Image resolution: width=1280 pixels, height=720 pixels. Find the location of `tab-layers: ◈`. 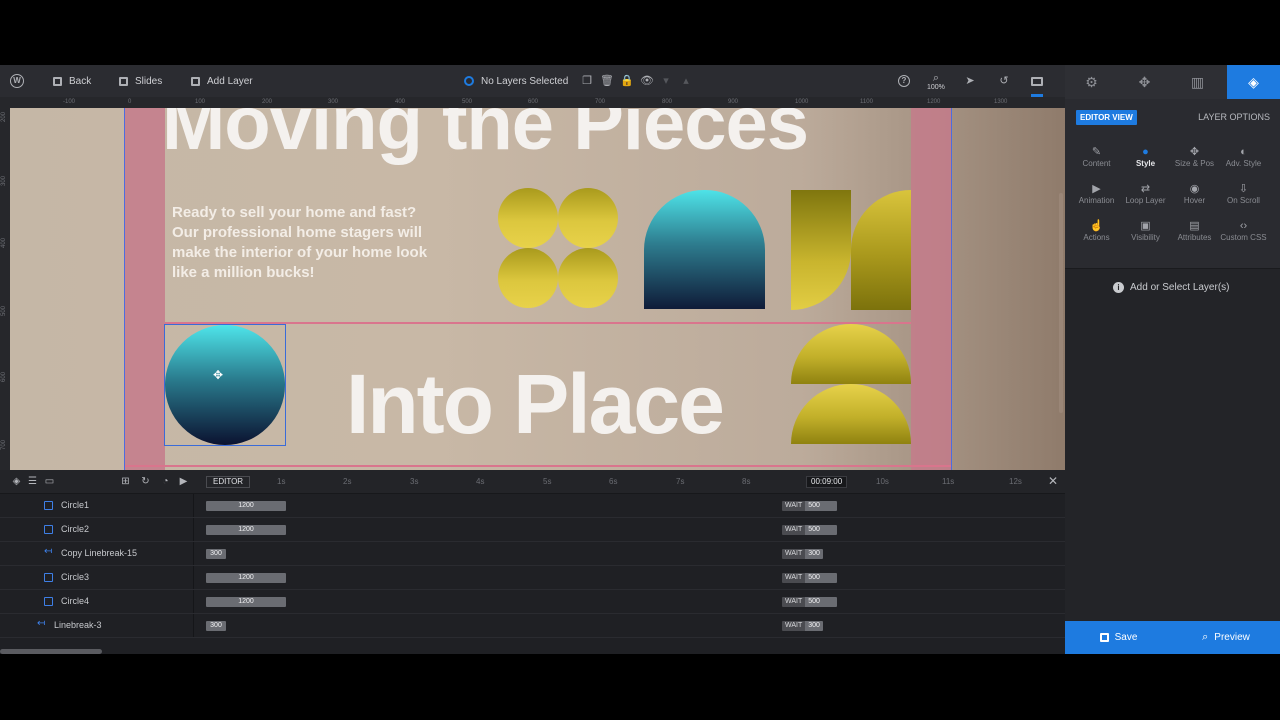

tab-layers: ◈ is located at coordinates (1253, 82).